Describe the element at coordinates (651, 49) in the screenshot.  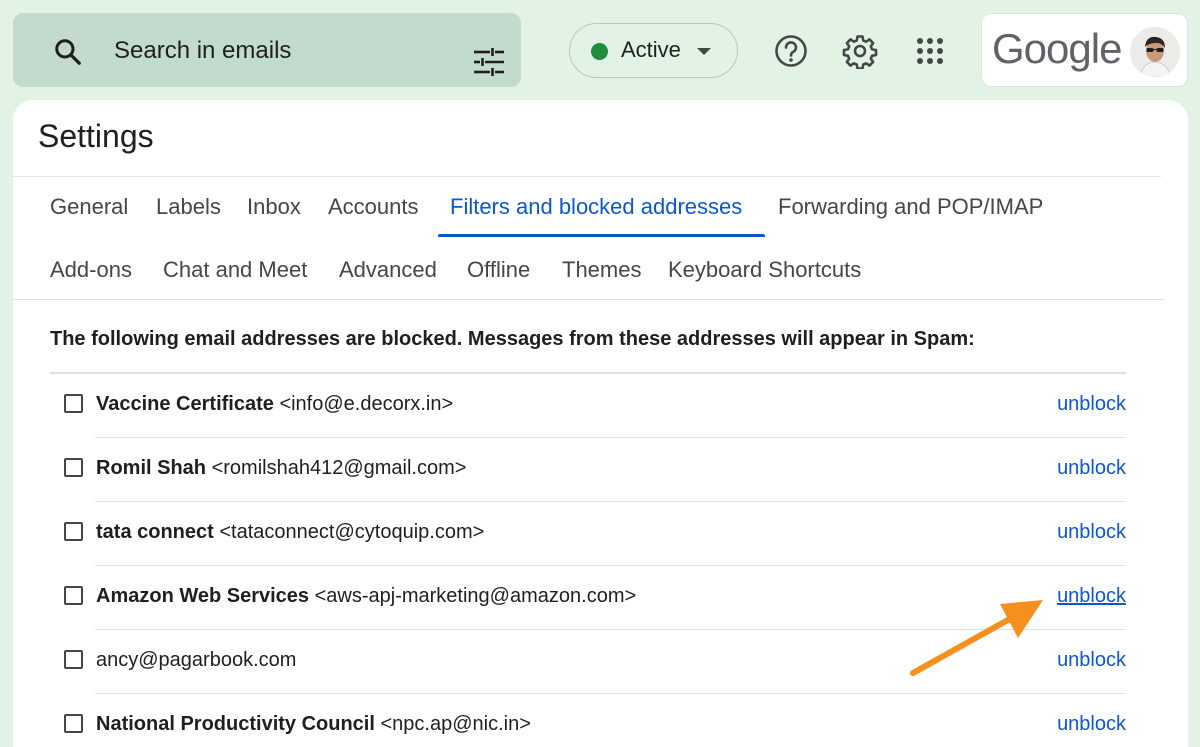
I see `status-label: Active` at that location.